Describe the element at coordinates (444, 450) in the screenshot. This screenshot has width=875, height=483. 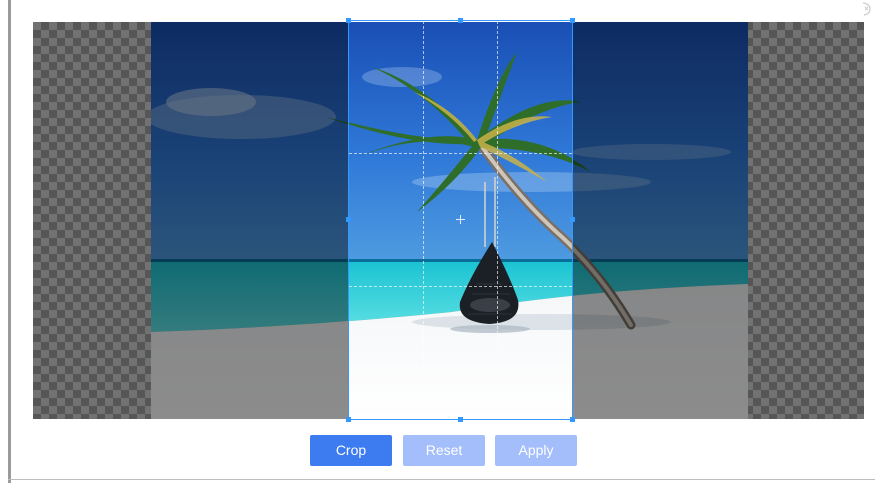
I see `reset-button: Reset` at that location.